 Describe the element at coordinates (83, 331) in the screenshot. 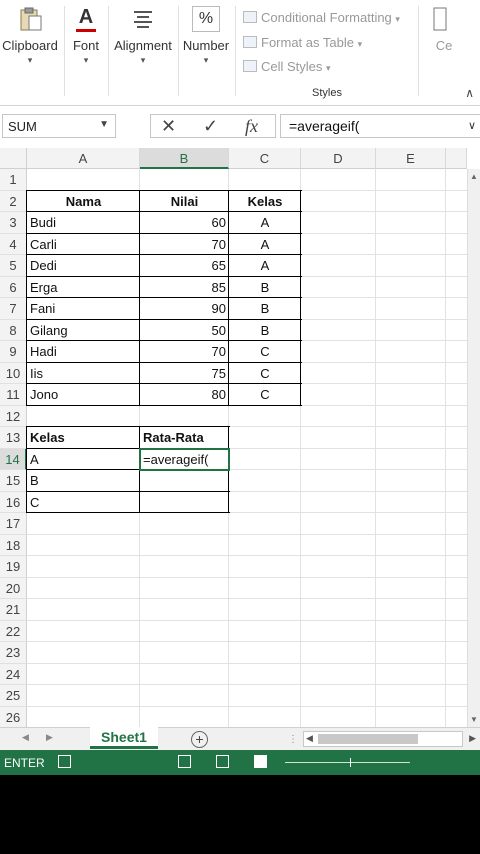

I see `table-cell: Gilang` at that location.